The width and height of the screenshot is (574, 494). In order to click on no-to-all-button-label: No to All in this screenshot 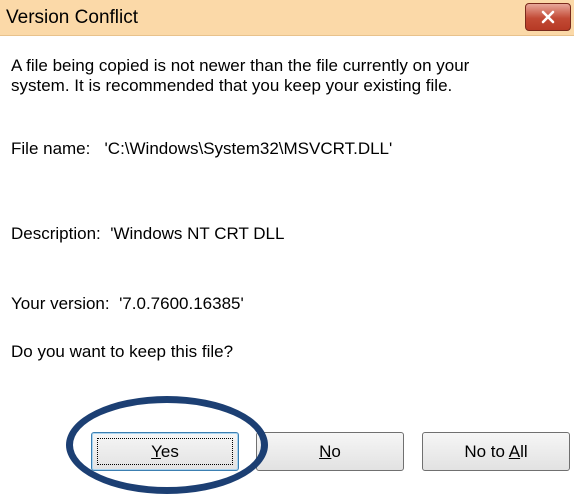, I will do `click(496, 452)`.